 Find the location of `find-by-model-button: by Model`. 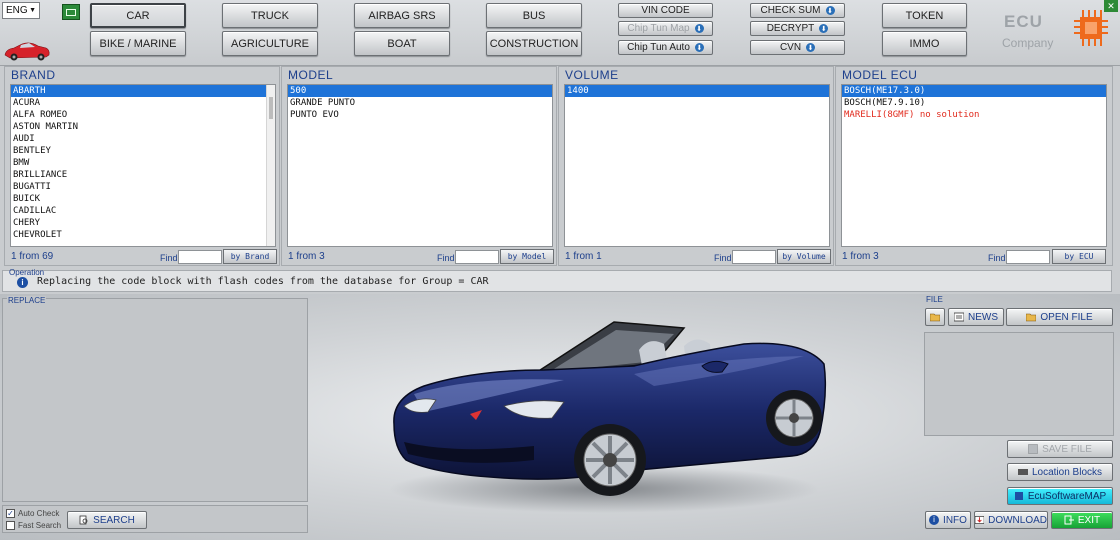

find-by-model-button: by Model is located at coordinates (527, 256).